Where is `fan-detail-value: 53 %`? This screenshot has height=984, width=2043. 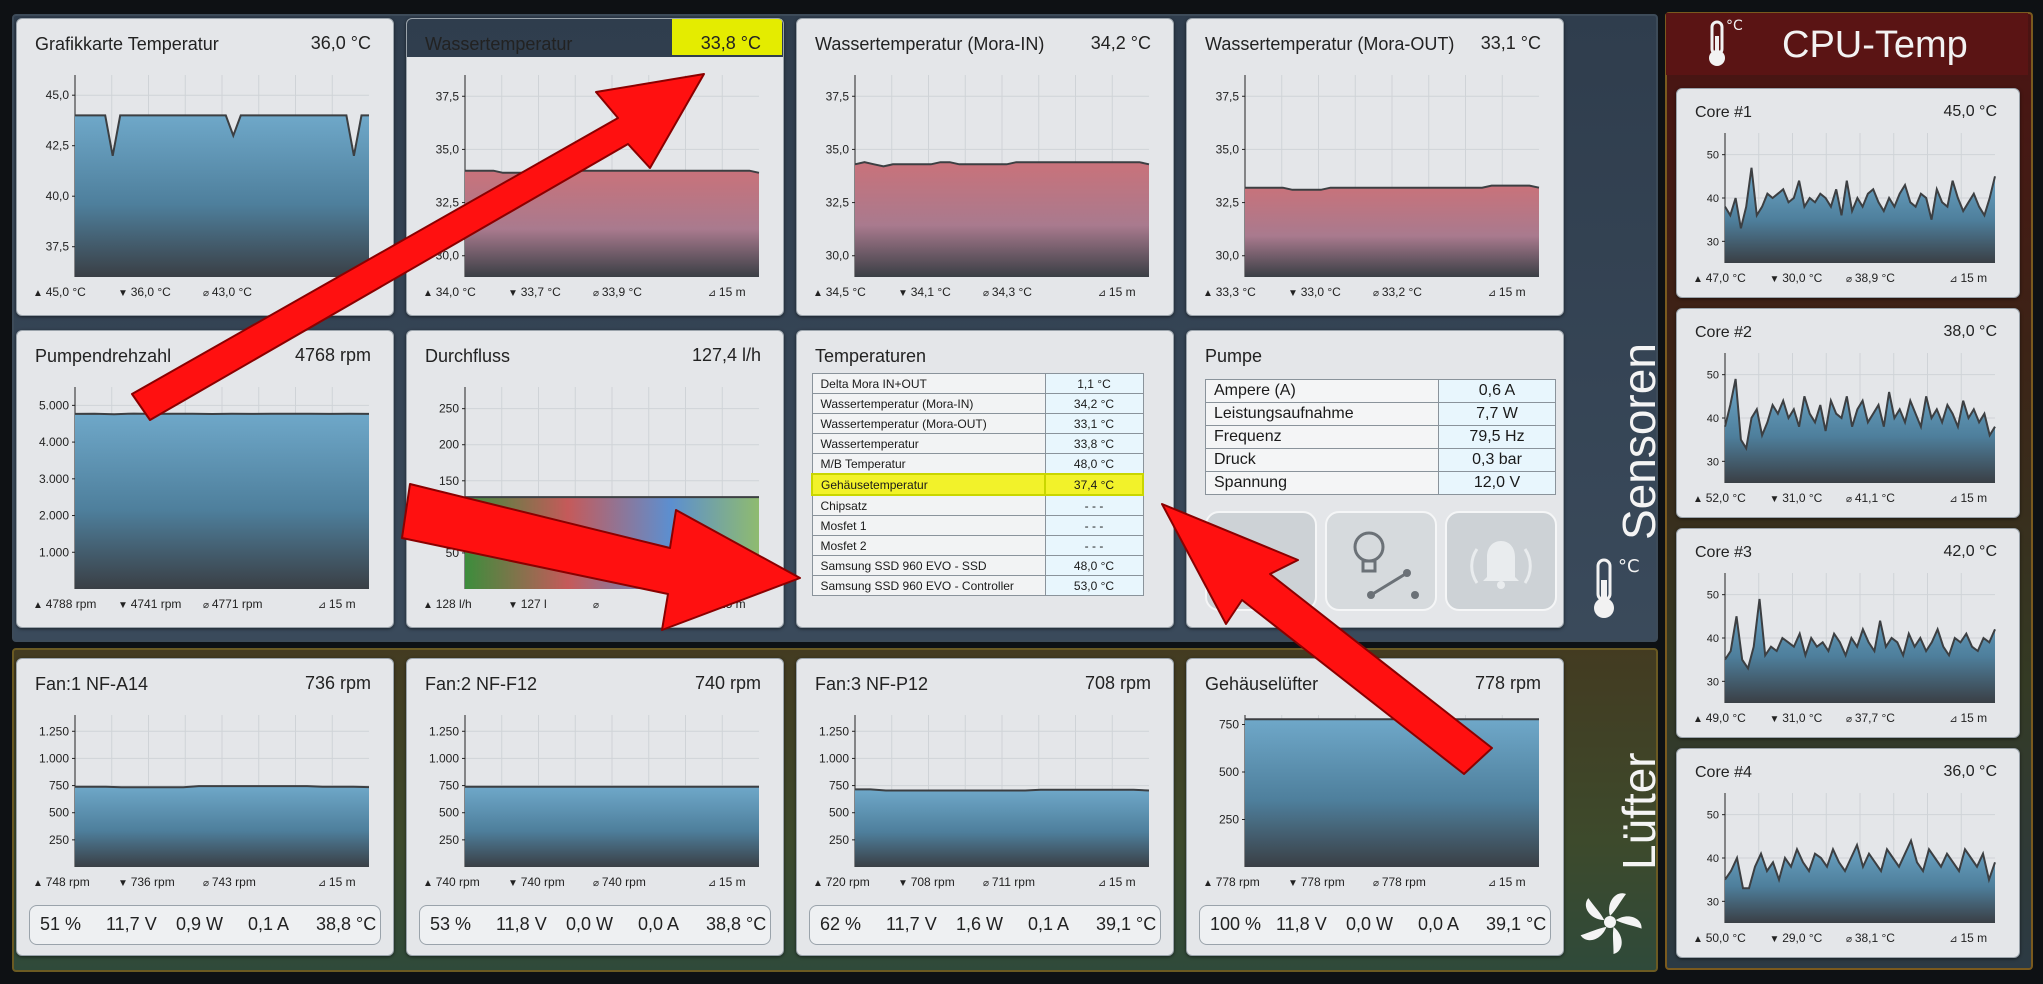
fan-detail-value: 53 % is located at coordinates (451, 924).